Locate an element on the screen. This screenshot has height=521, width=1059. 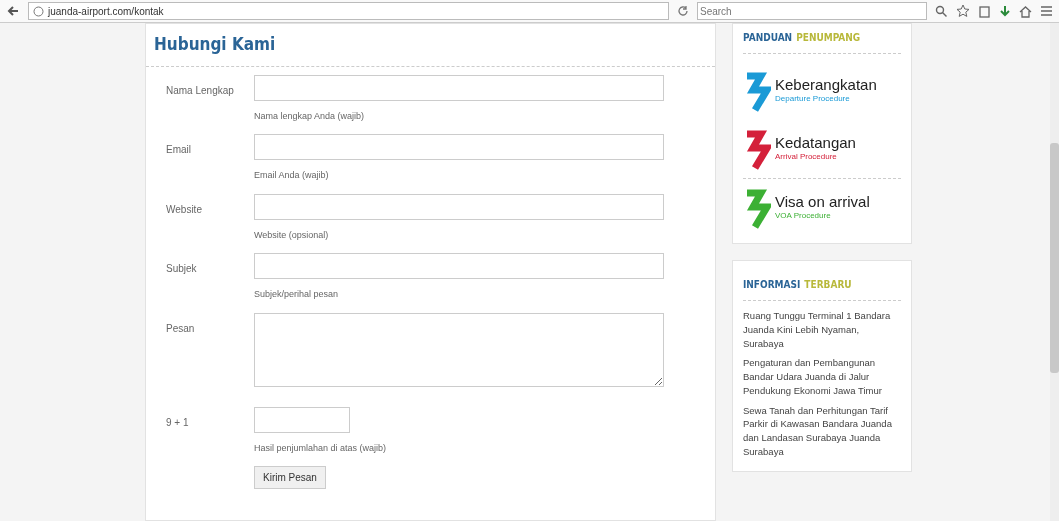
captcha-field is located at coordinates (302, 419).